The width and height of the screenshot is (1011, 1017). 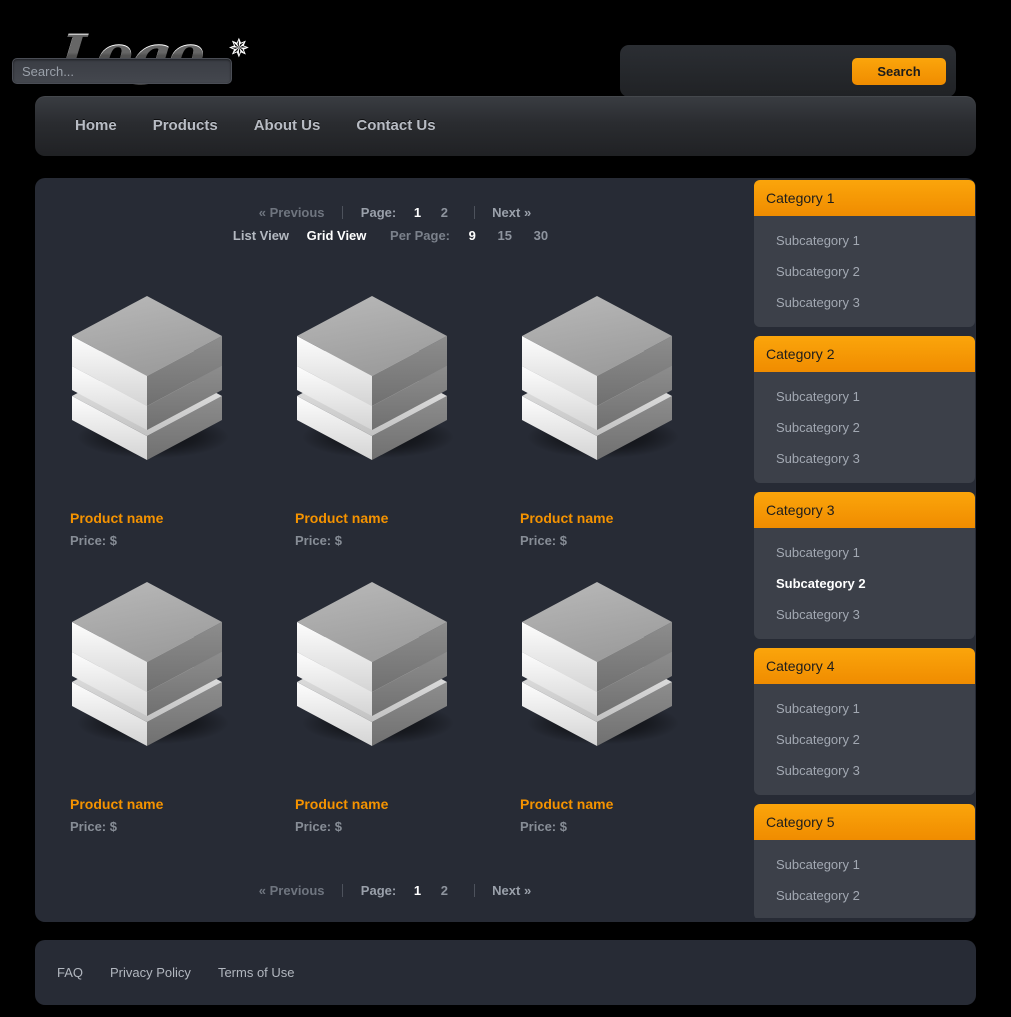 I want to click on nav-item-about-us: About Us, so click(x=287, y=126).